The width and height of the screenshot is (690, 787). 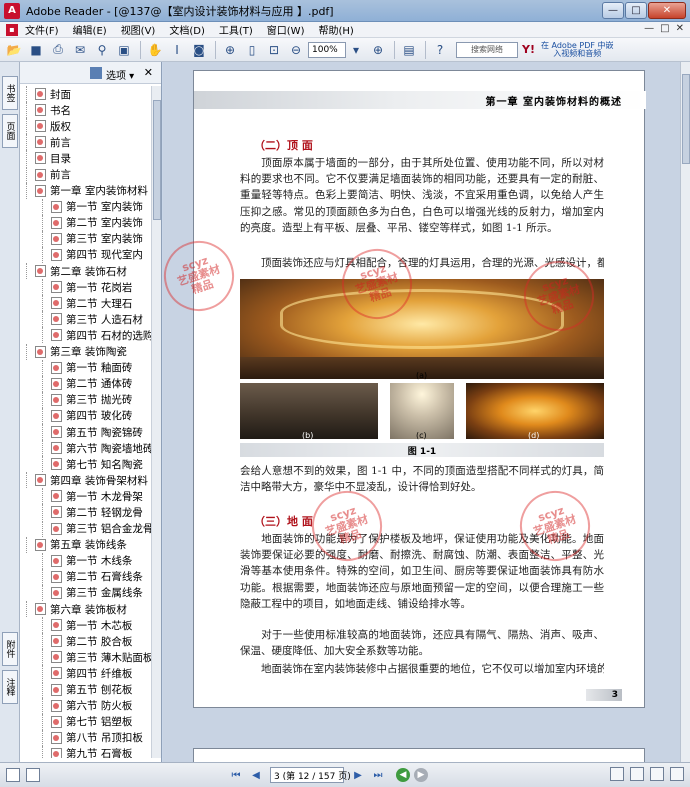 What do you see at coordinates (86, 480) in the screenshot?
I see `bookmark-item: 第四章 装饰骨架材料` at bounding box center [86, 480].